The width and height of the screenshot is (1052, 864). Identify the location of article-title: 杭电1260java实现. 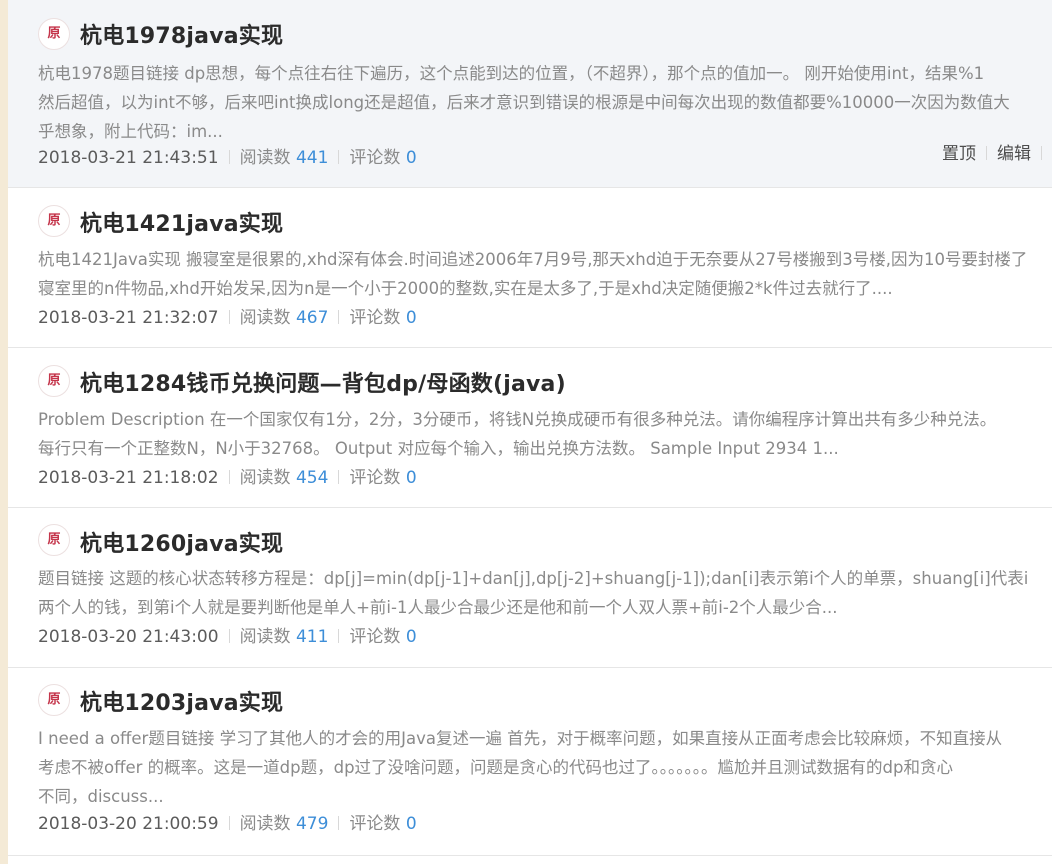
(181, 542).